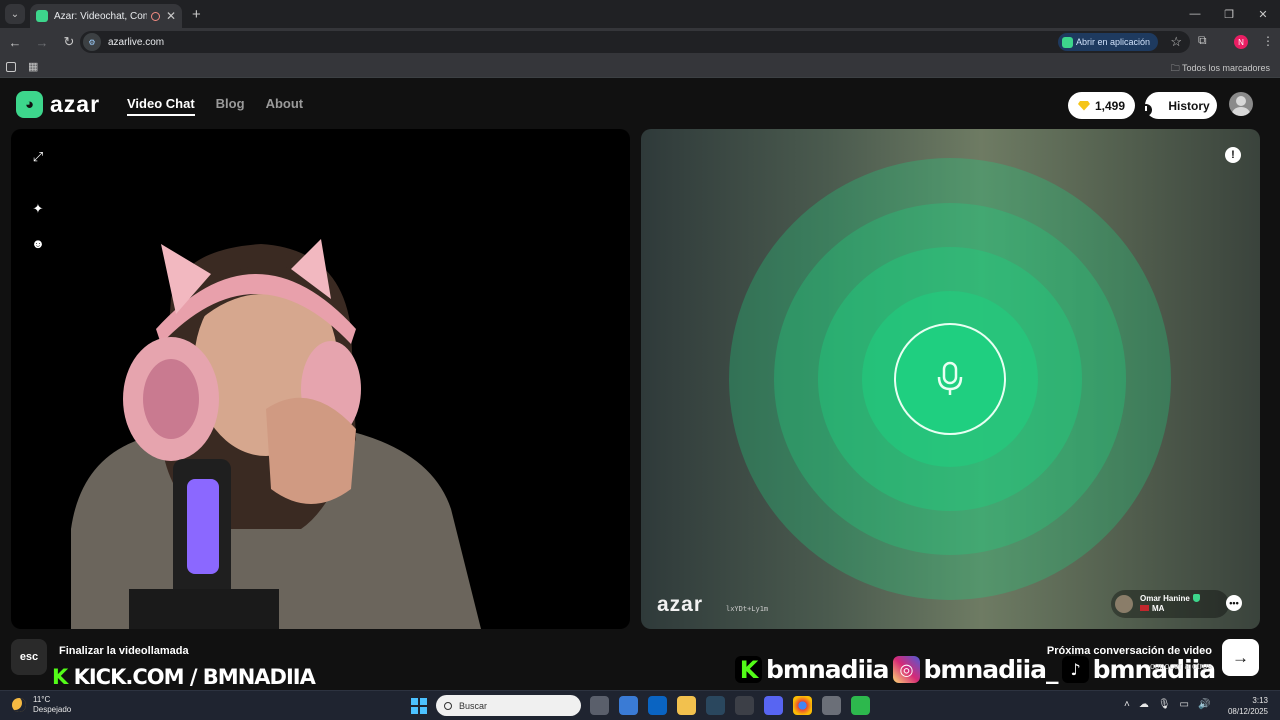 The height and width of the screenshot is (720, 1280). Describe the element at coordinates (1144, 704) in the screenshot. I see `cloud-icon: ☁` at that location.